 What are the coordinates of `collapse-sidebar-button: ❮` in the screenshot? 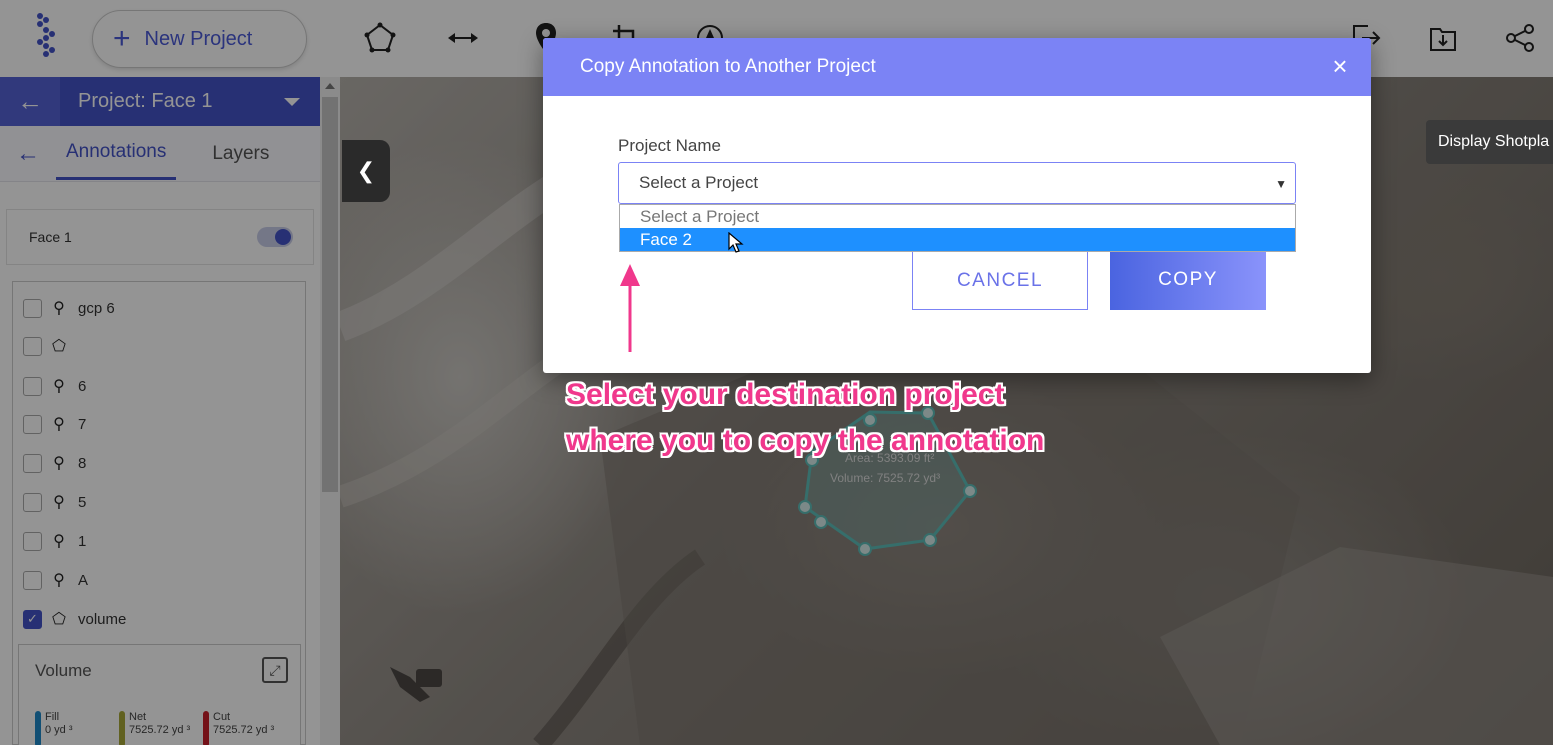 It's located at (366, 171).